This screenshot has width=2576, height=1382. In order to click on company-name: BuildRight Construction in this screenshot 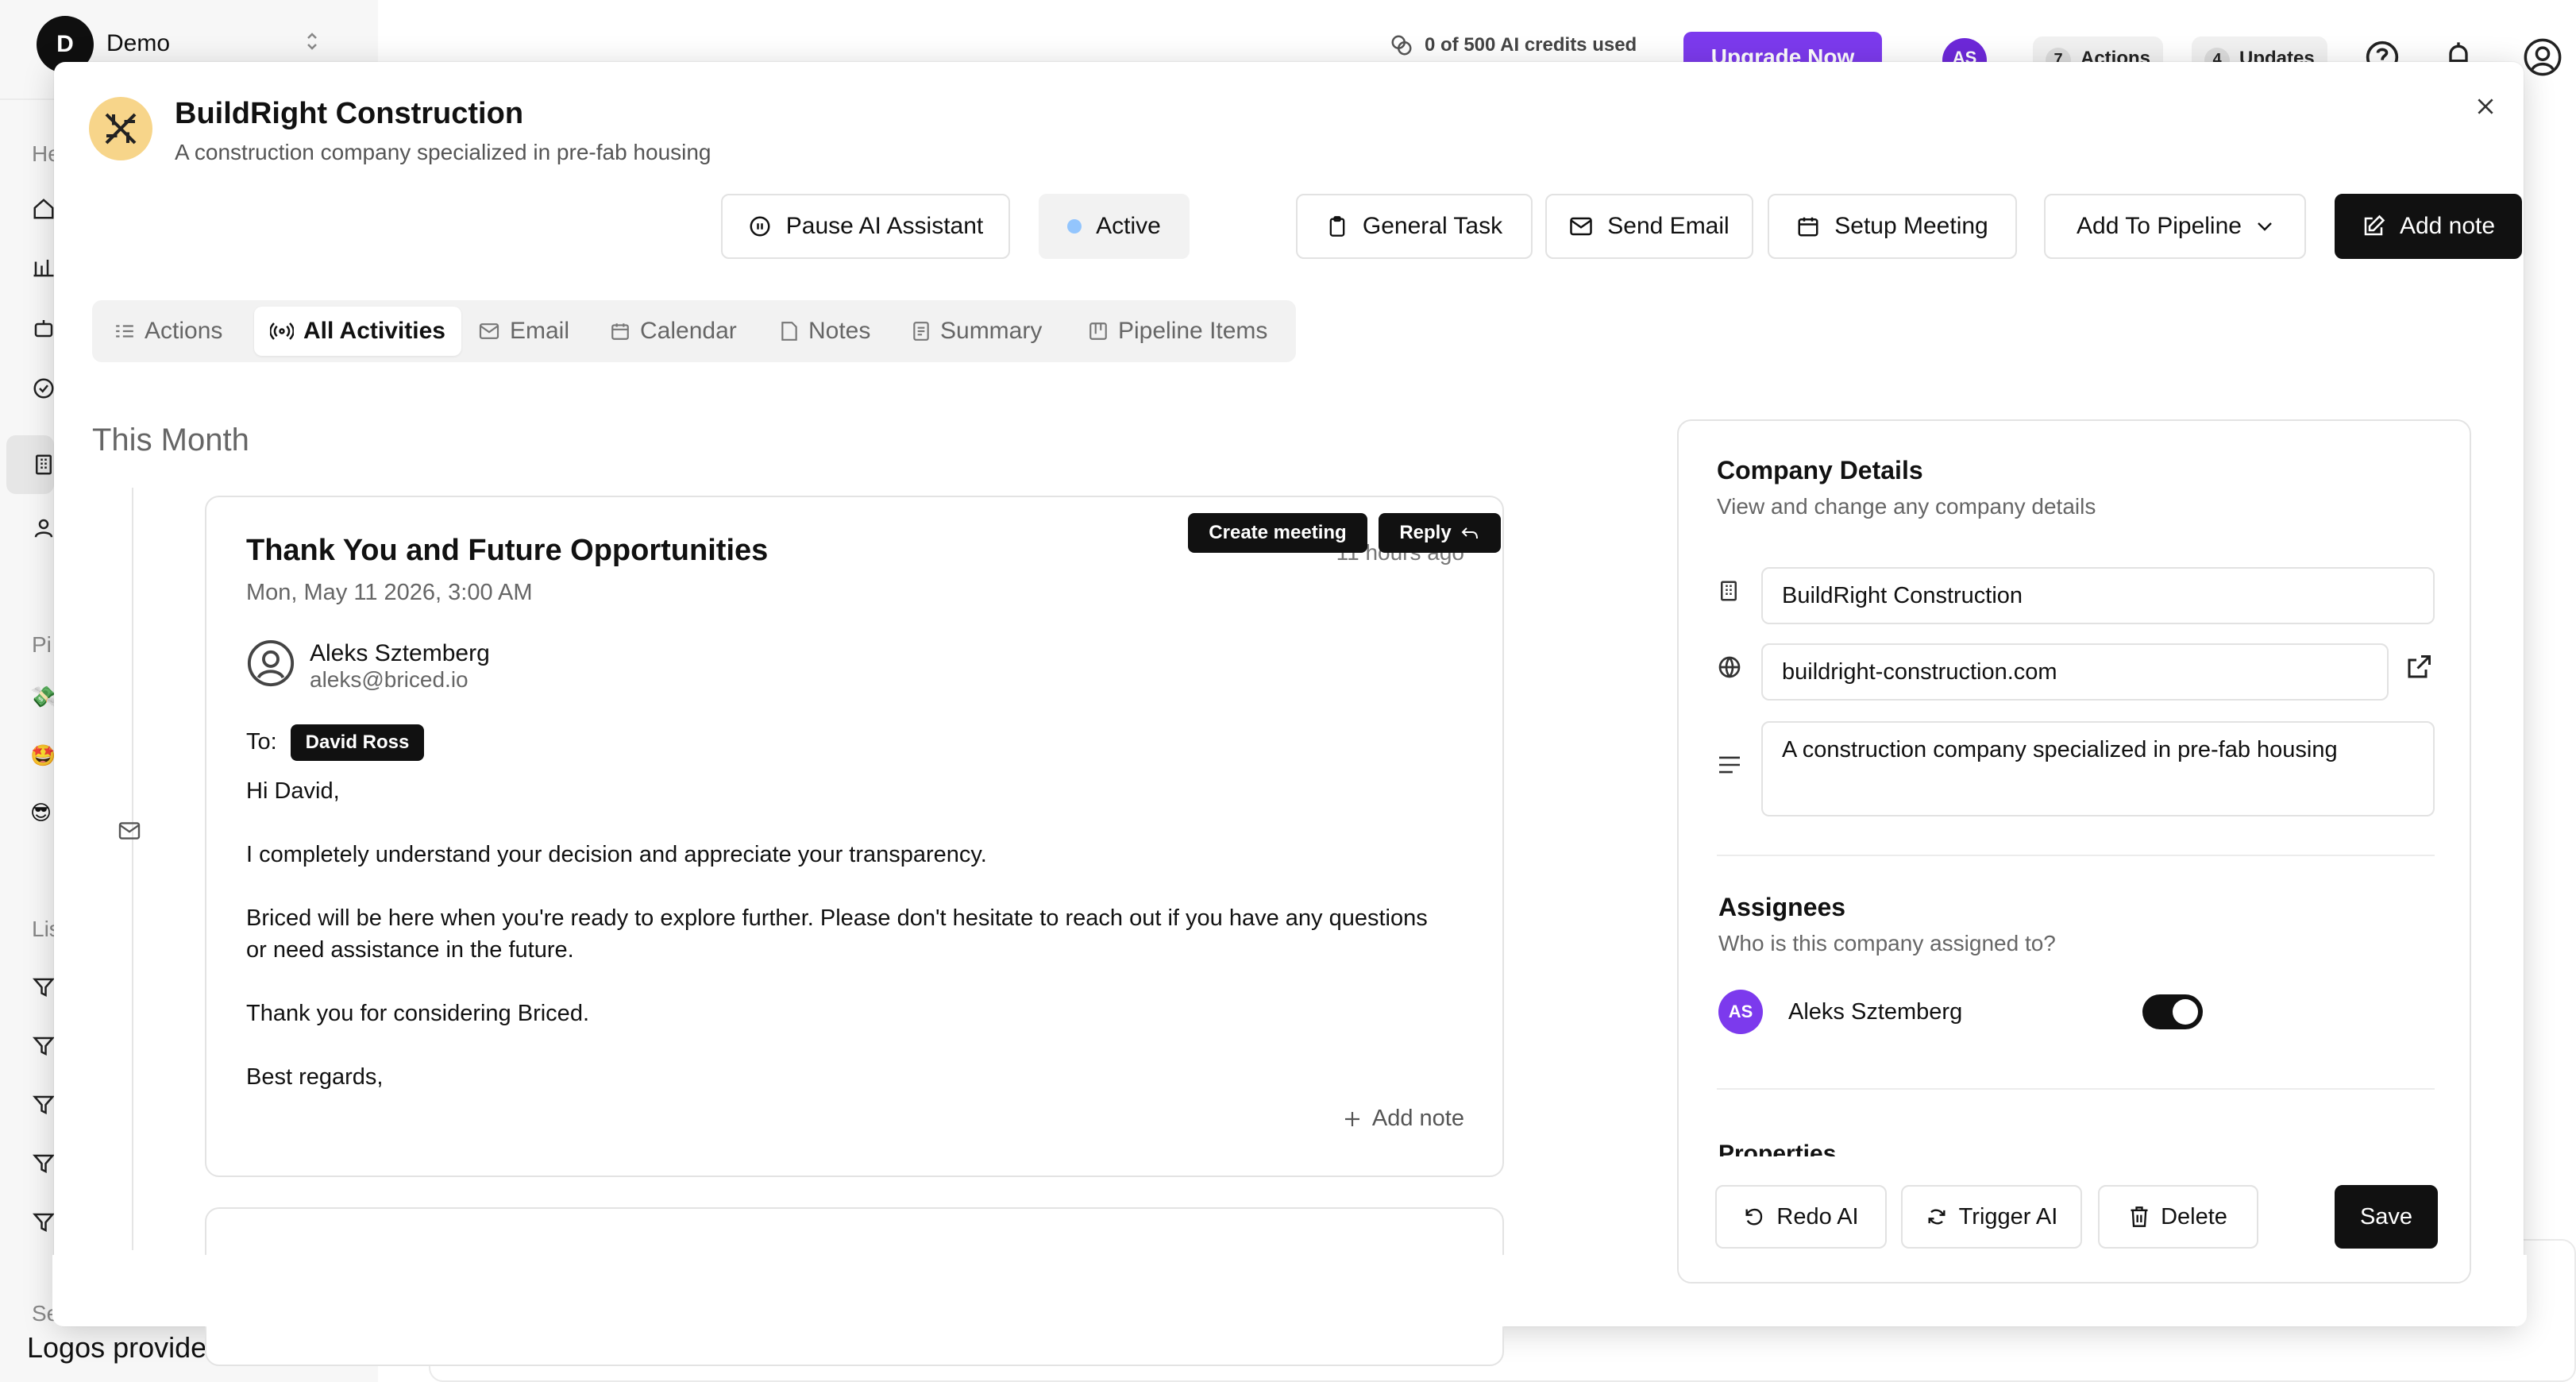, I will do `click(349, 113)`.